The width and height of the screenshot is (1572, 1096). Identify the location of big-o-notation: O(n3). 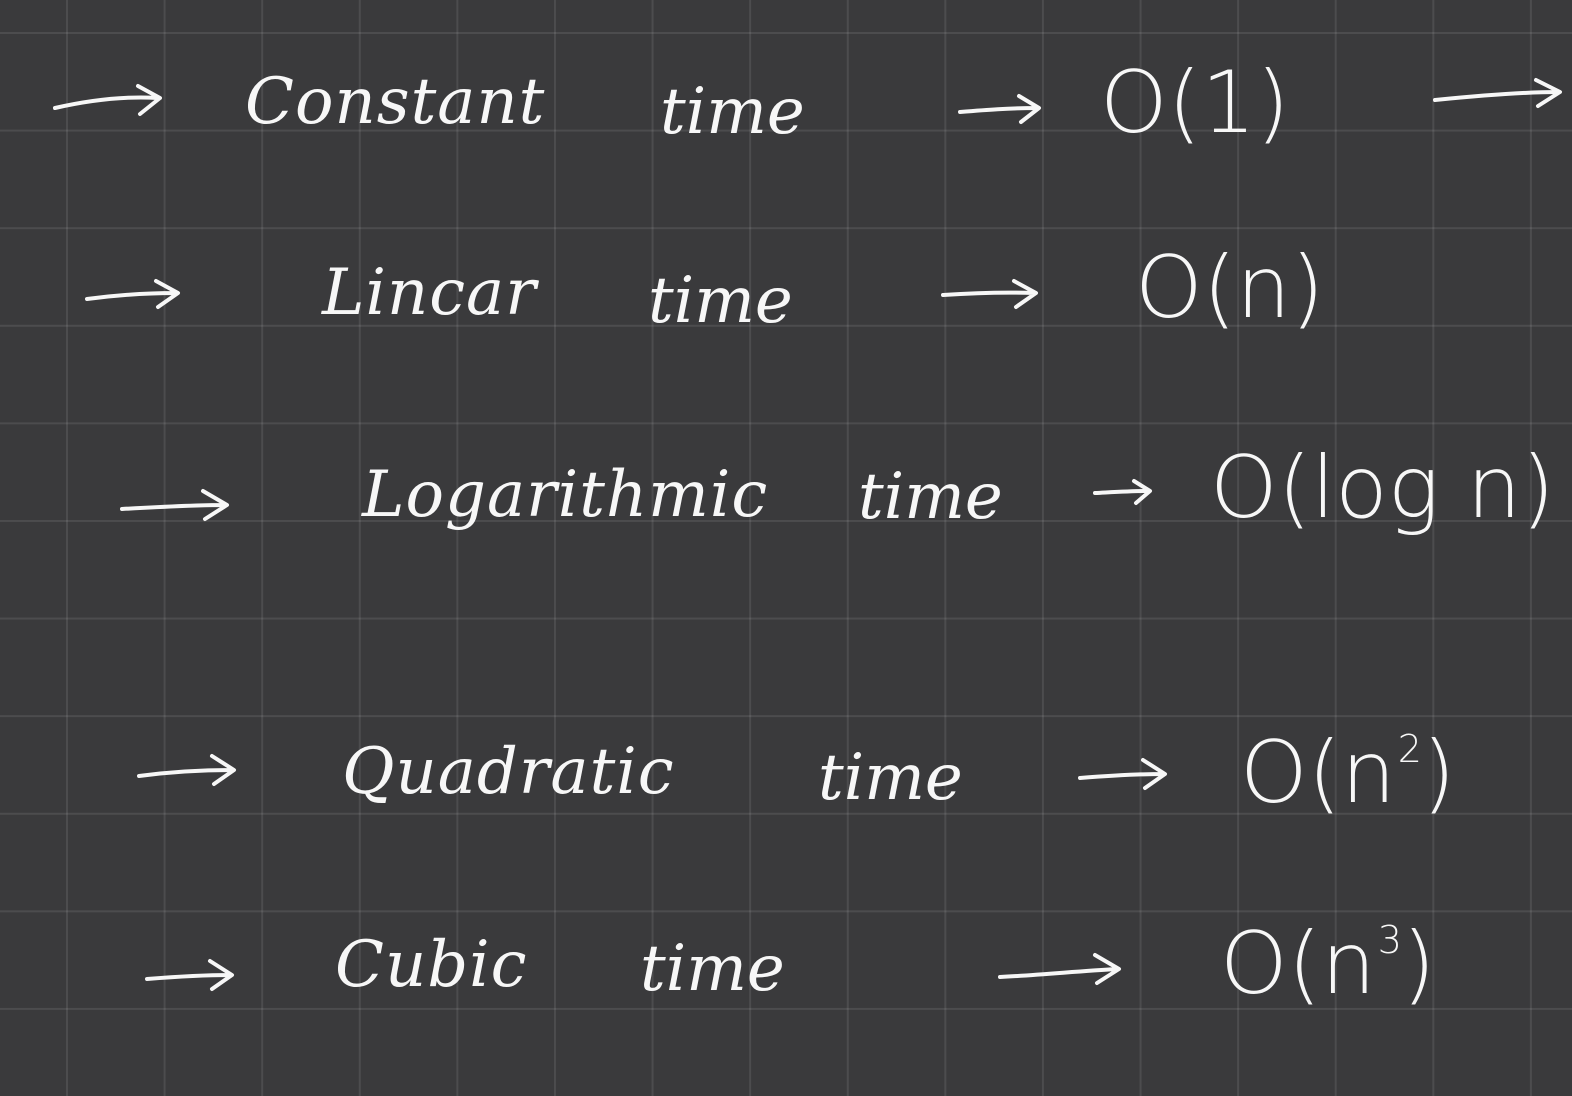
(1328, 964).